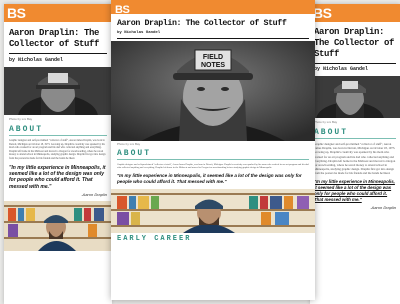 The image size is (400, 304). I want to click on section-heading-early-career: EARLY CAREER, so click(154, 238).